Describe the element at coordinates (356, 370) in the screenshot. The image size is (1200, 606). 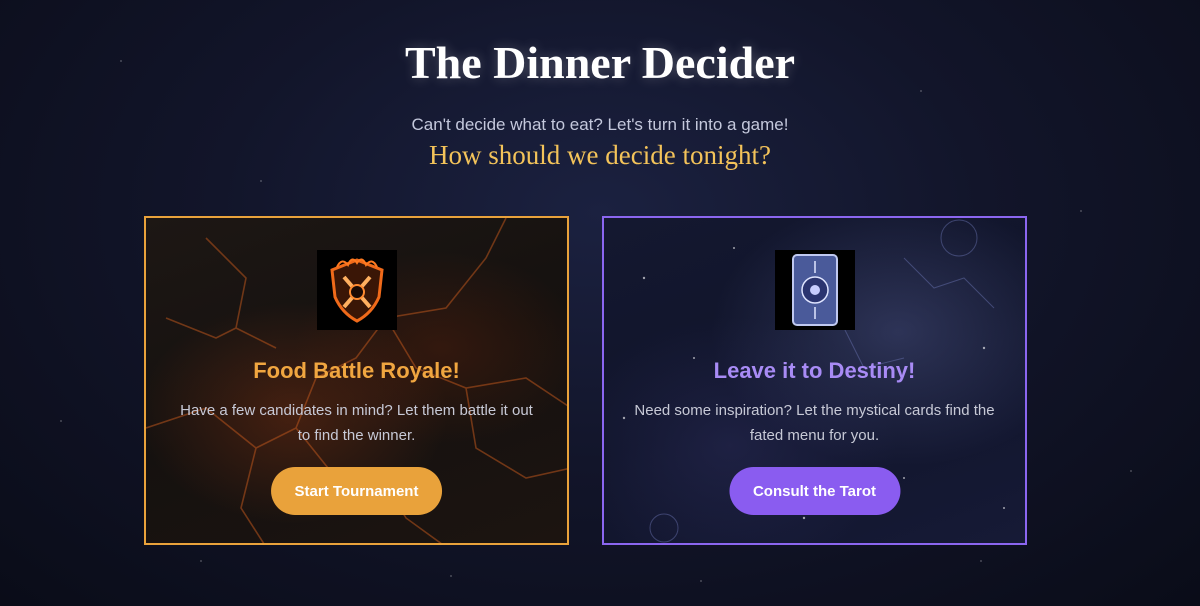
I see `battle-card-title: Food Battle Royale!` at that location.